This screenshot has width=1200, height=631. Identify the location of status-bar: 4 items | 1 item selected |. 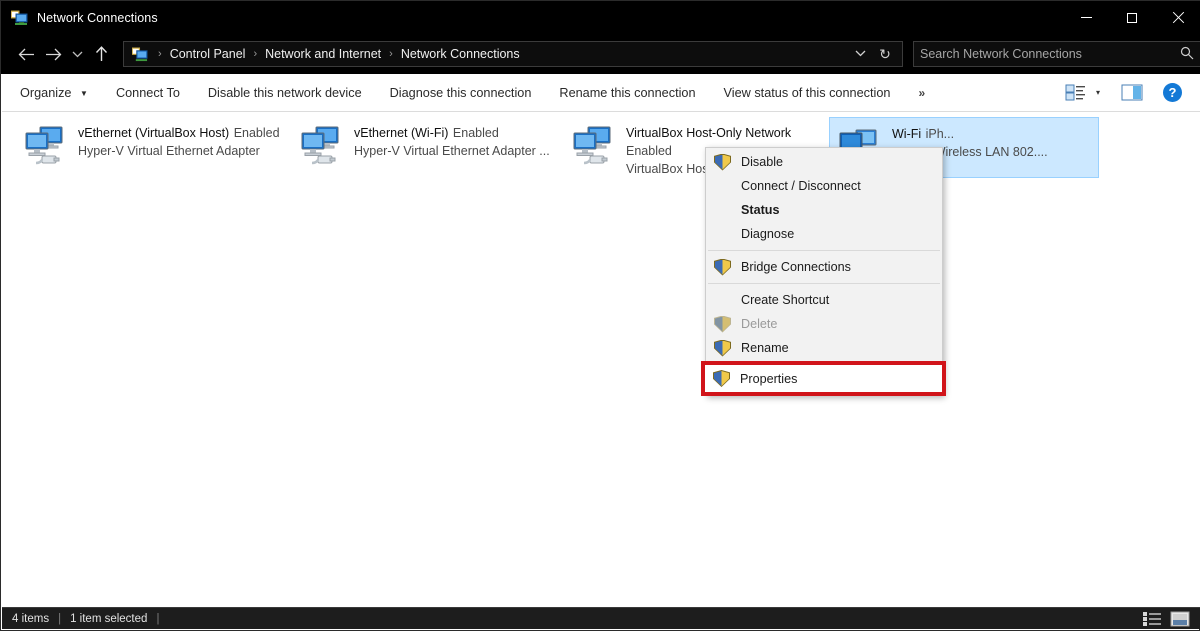
(601, 618).